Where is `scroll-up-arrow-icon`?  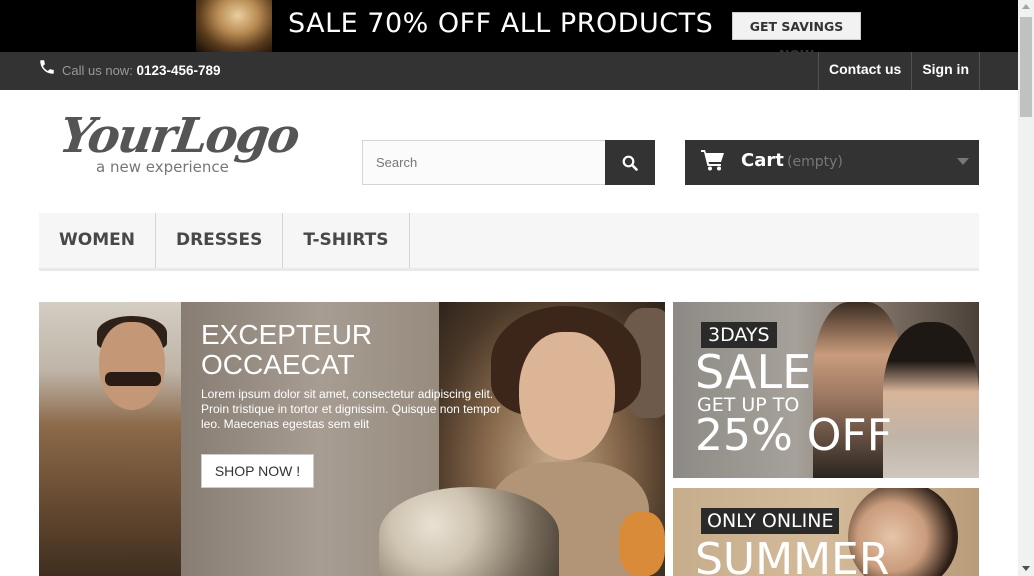
scroll-up-arrow-icon is located at coordinates (1026, 6).